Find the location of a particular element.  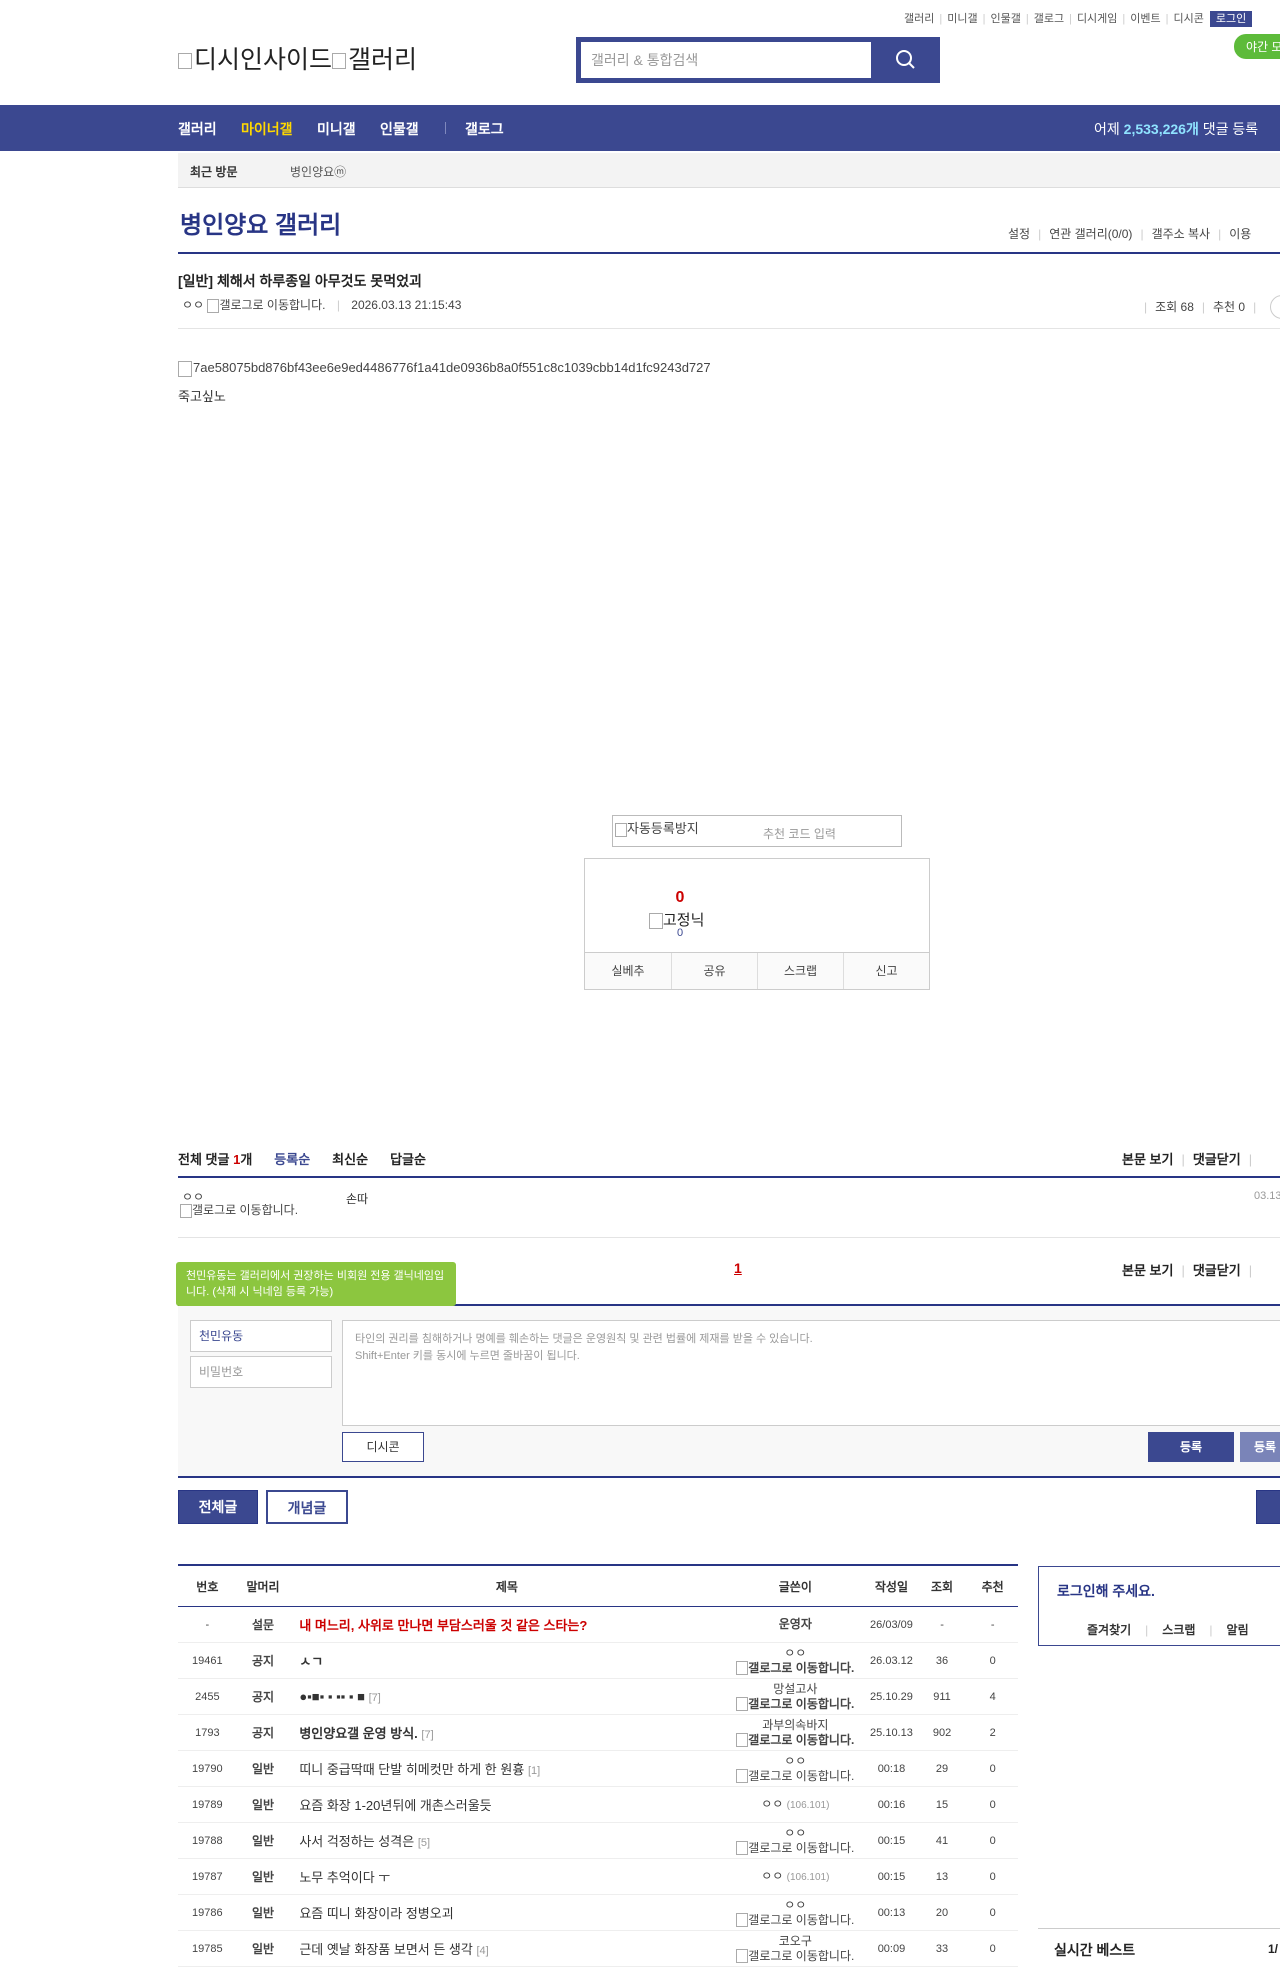

row-title-text: 병인양요갤 운영 방식. is located at coordinates (358, 1733).